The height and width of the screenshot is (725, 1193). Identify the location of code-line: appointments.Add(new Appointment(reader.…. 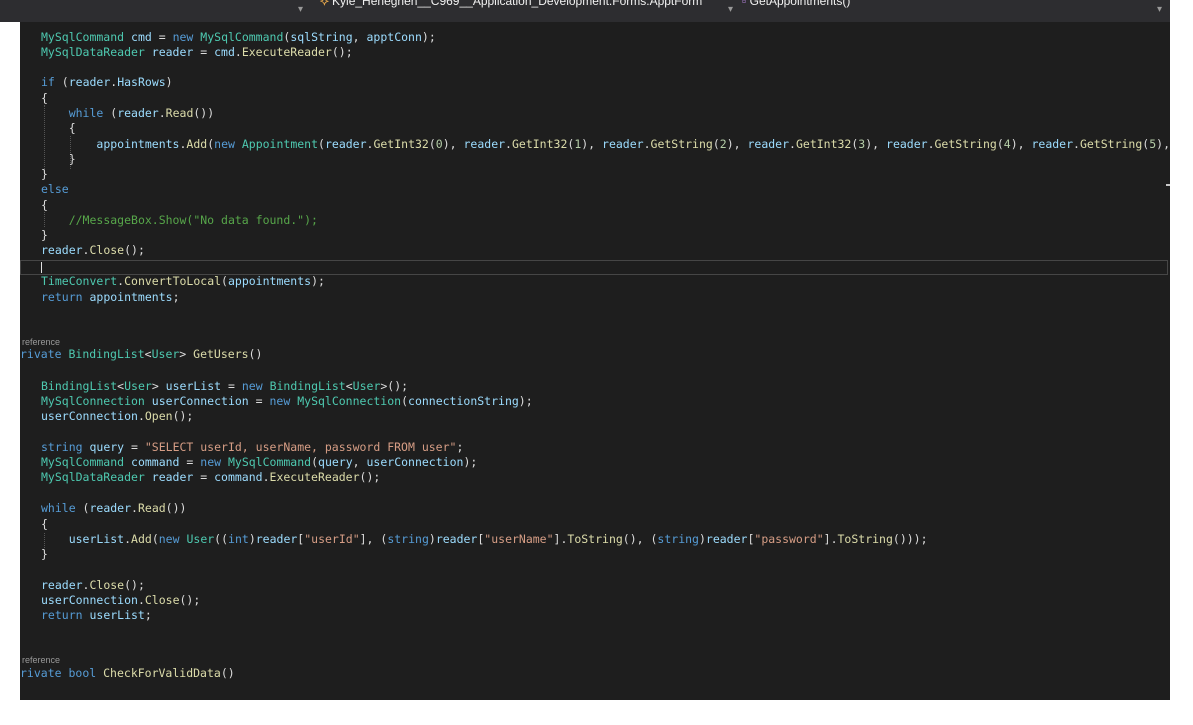
(605, 144).